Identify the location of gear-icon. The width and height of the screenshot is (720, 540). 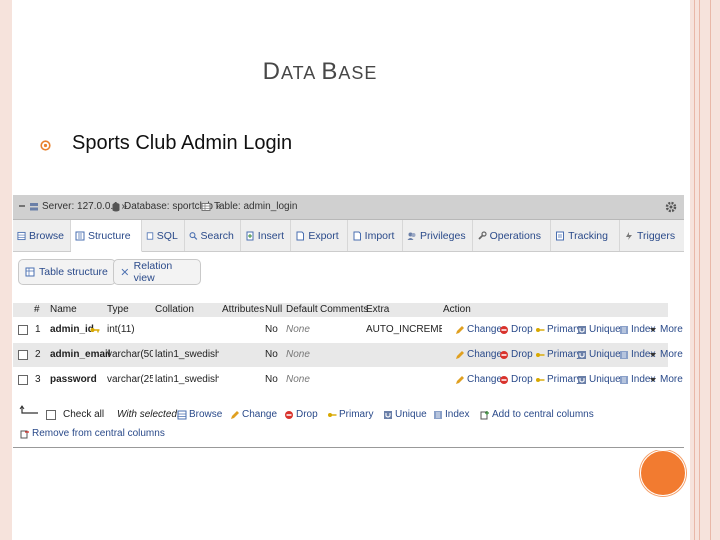
(671, 207).